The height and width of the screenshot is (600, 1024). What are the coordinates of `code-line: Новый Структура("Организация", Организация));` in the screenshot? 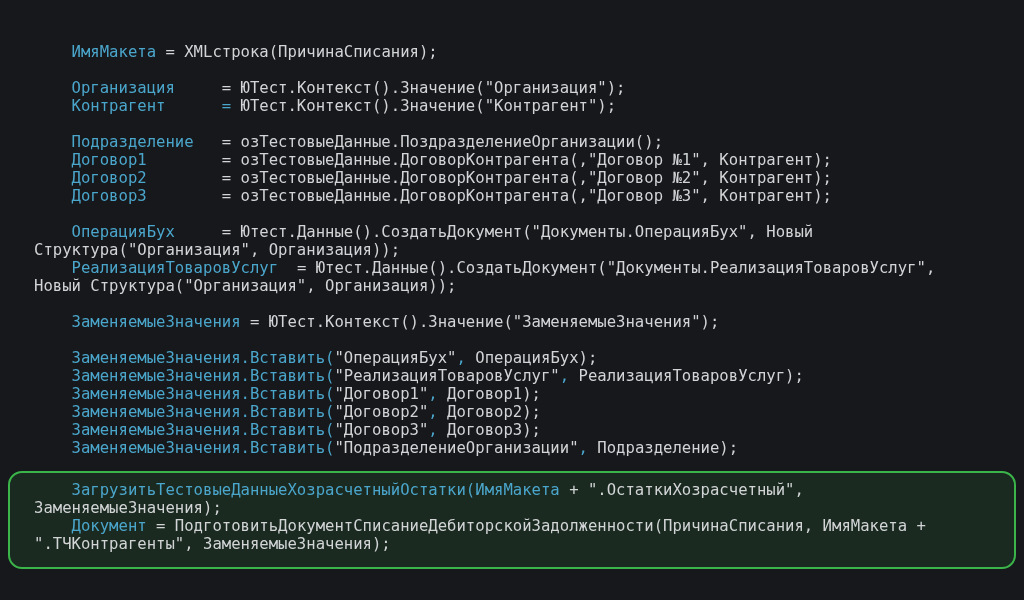 It's located at (245, 286).